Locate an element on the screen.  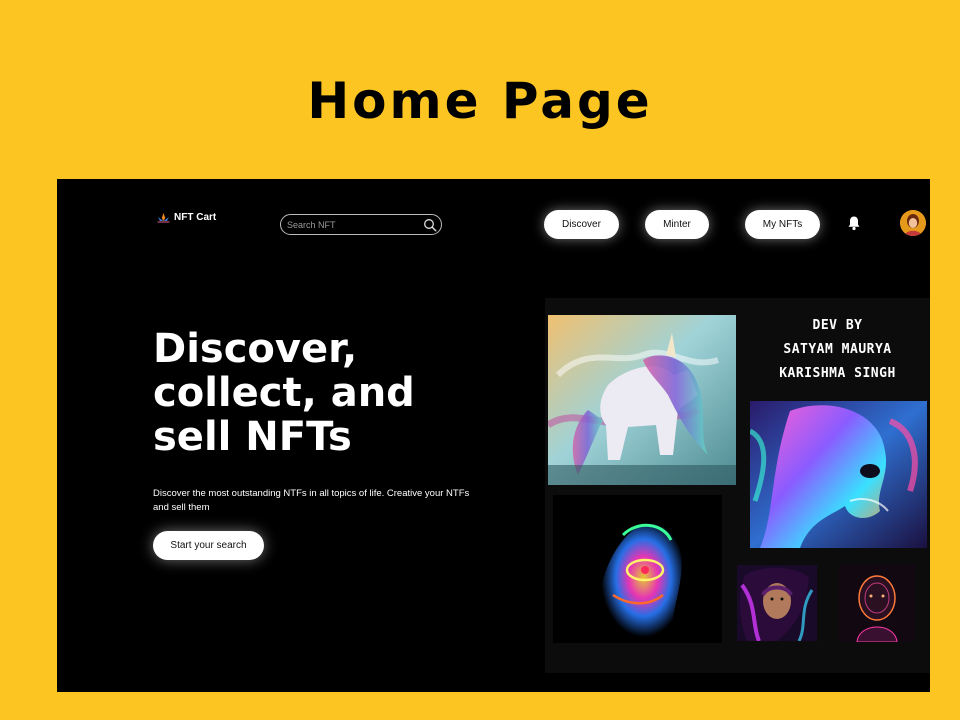
nft-neon-face-artwork is located at coordinates (637, 569).